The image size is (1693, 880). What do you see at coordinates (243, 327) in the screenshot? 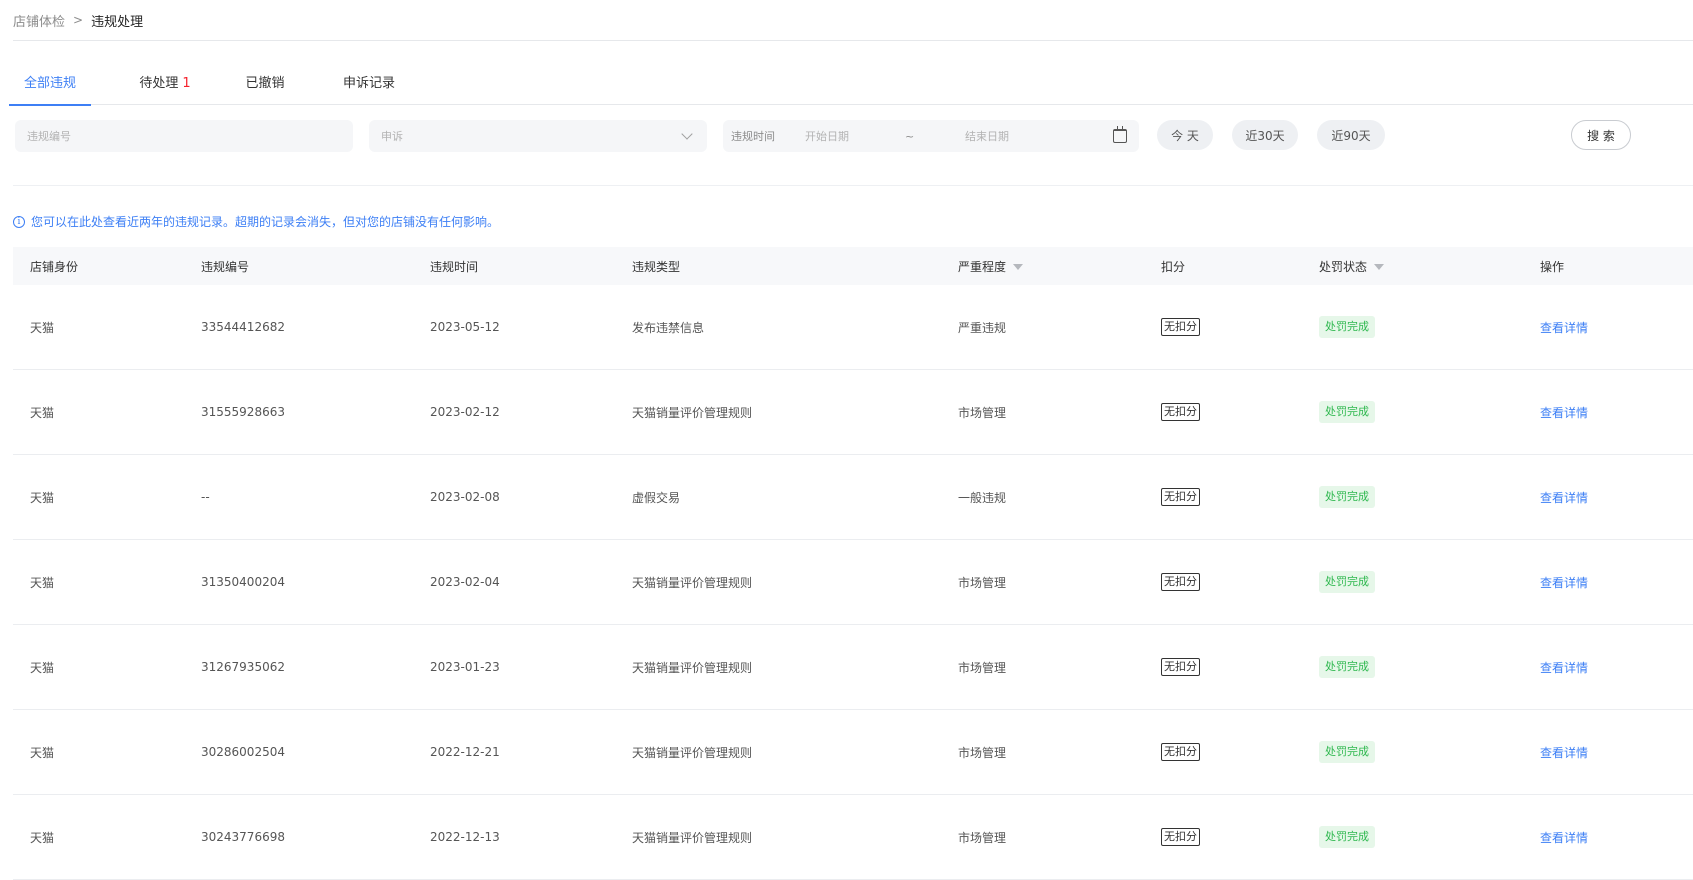
I see `cell-number: 33544412682` at bounding box center [243, 327].